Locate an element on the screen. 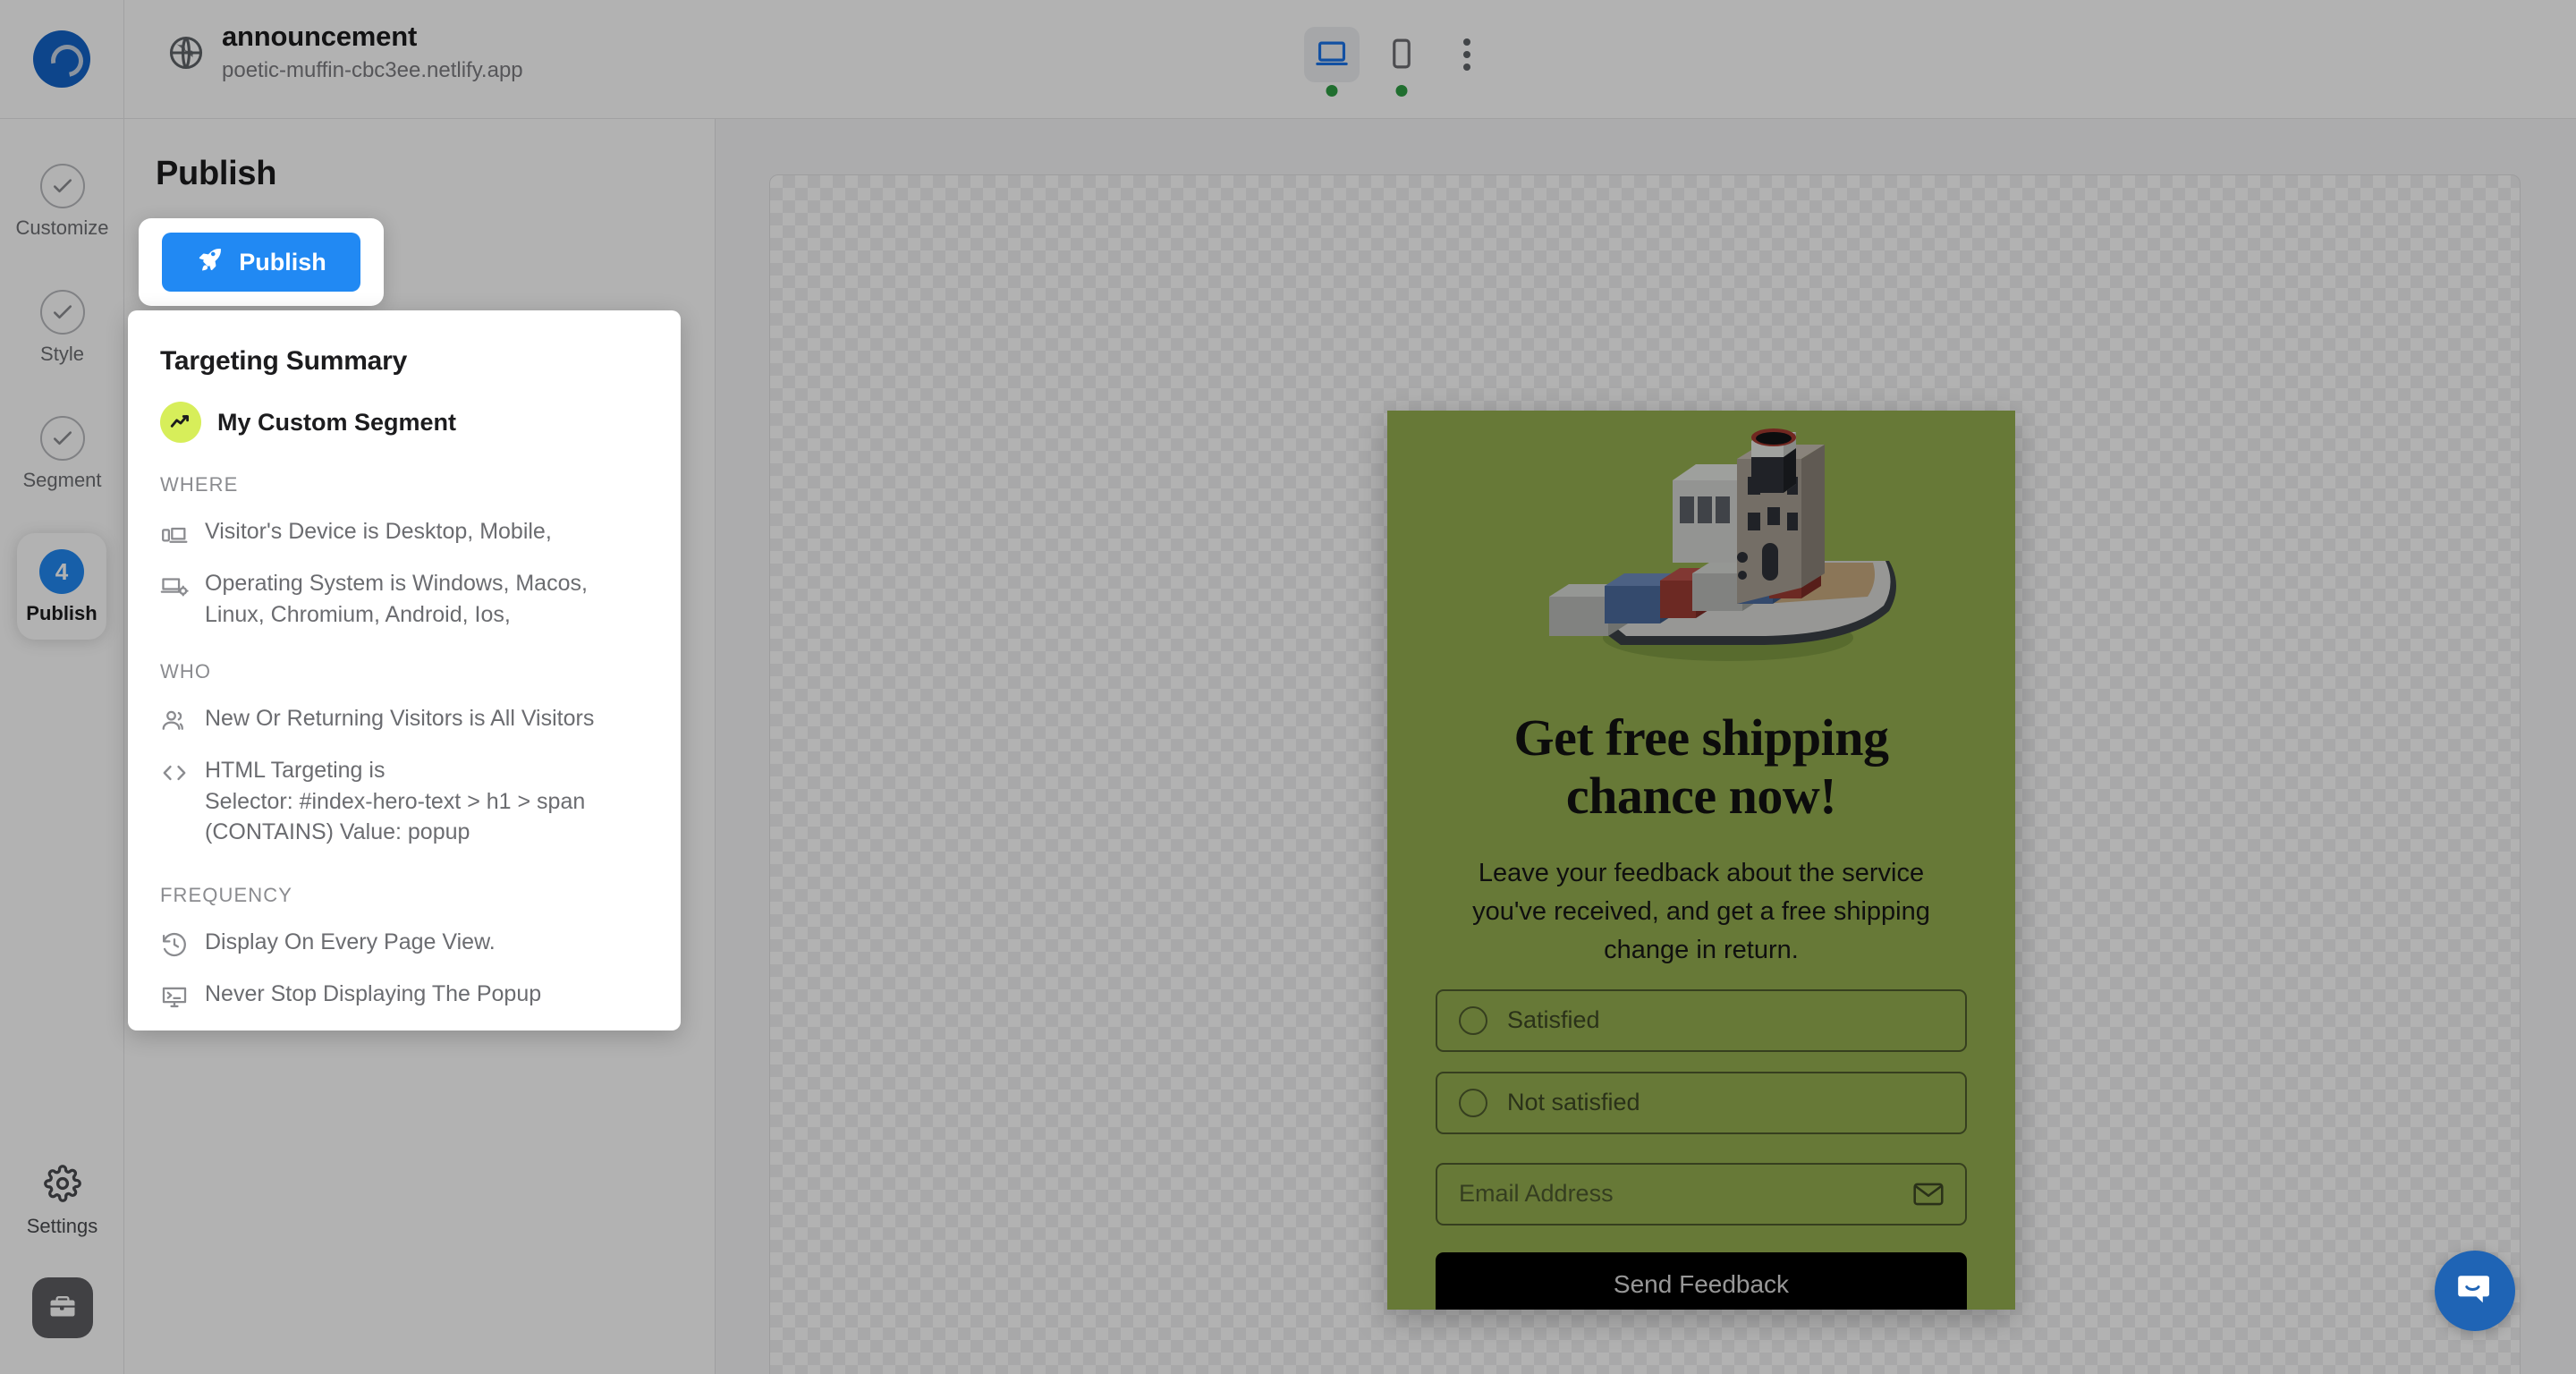 This screenshot has height=1374, width=2576. device-toggle-desktop is located at coordinates (1332, 62).